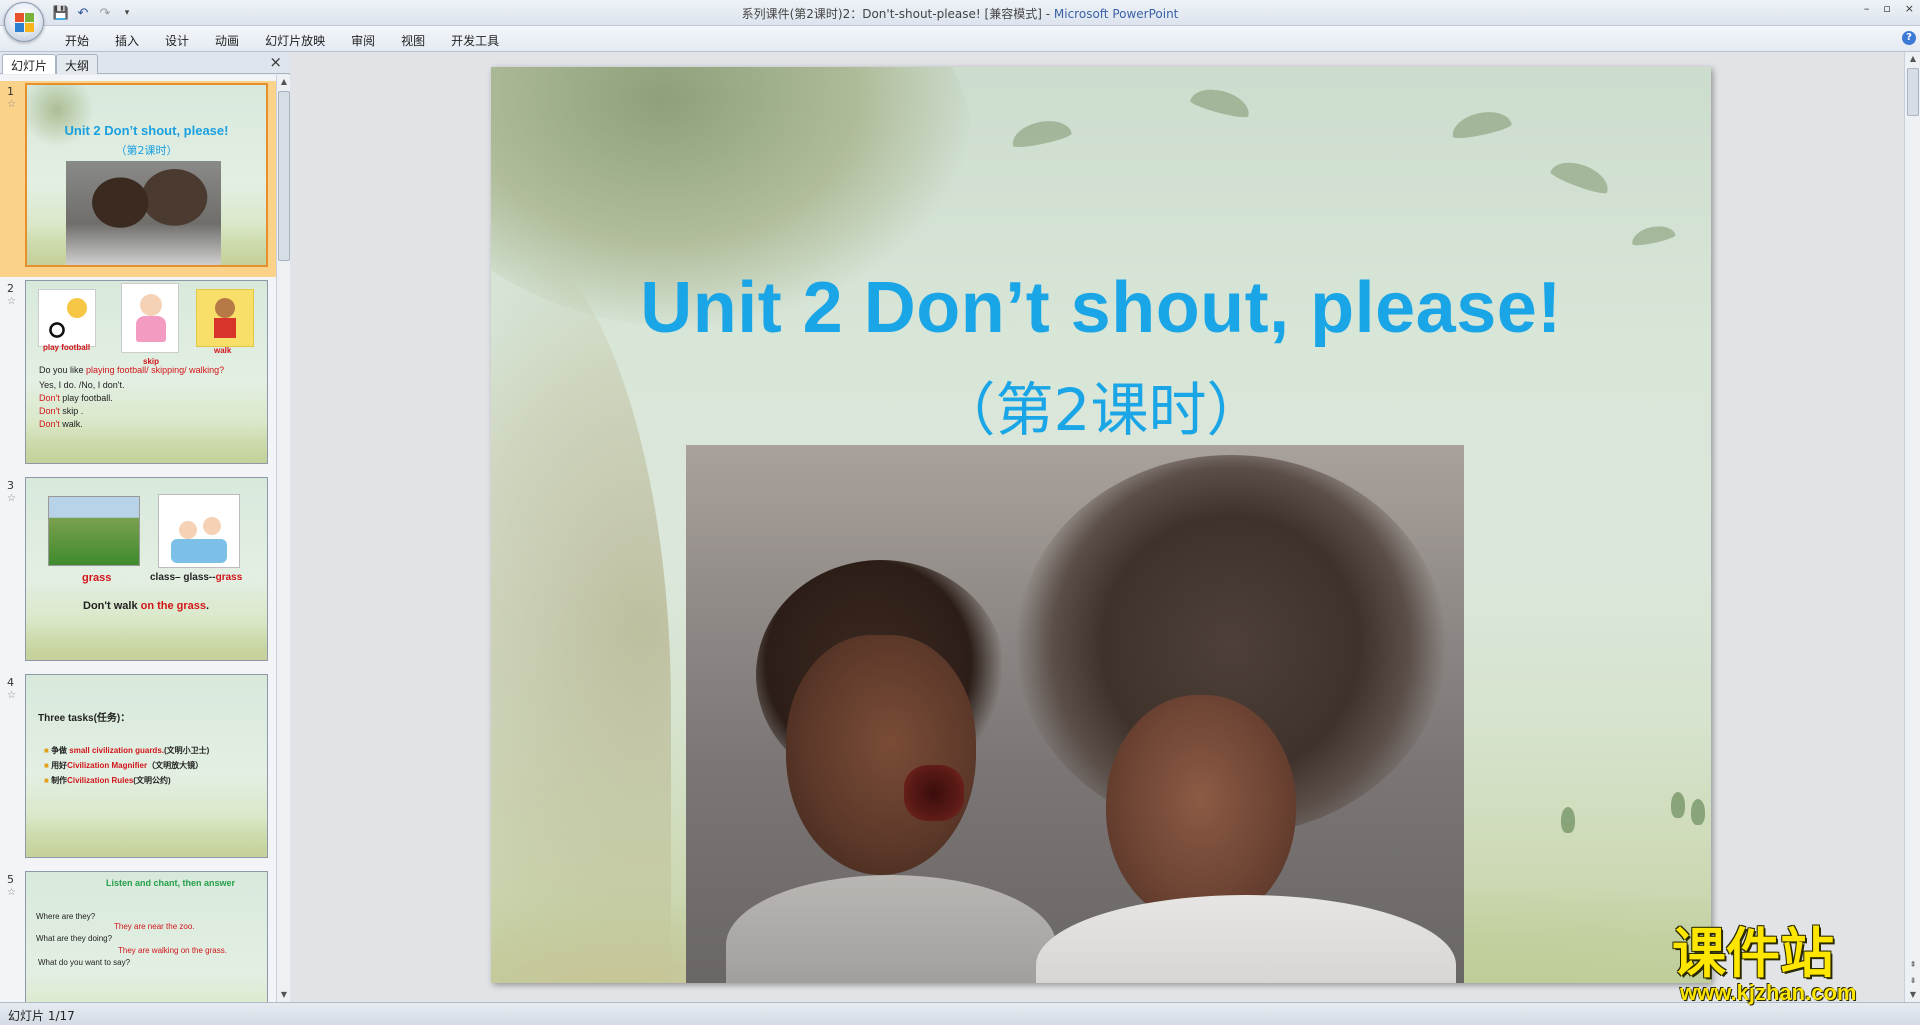  I want to click on slide-number: 4, so click(10, 682).